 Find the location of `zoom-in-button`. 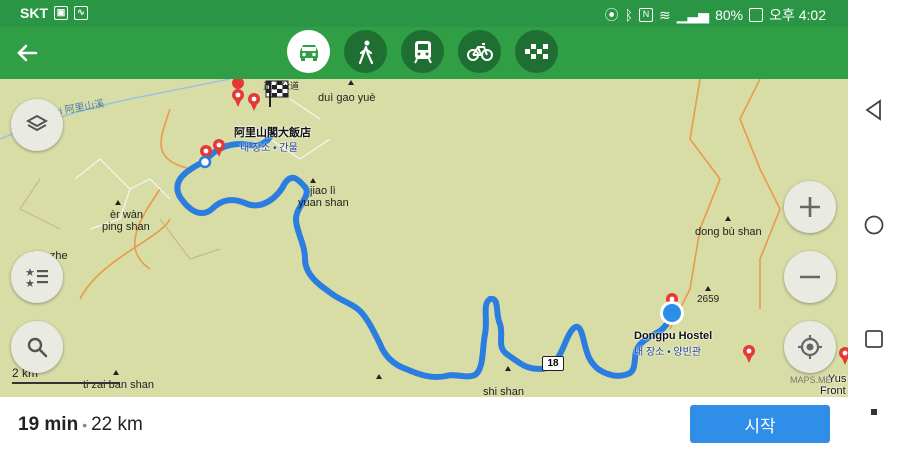

zoom-in-button is located at coordinates (810, 207).